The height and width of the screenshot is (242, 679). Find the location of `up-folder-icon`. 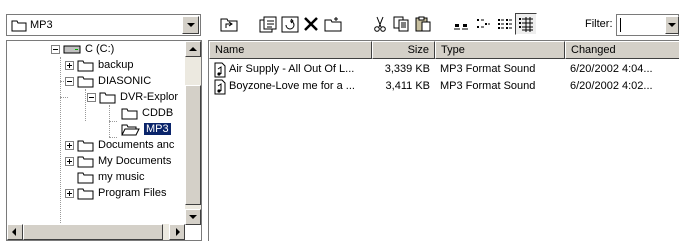

up-folder-icon is located at coordinates (229, 25).